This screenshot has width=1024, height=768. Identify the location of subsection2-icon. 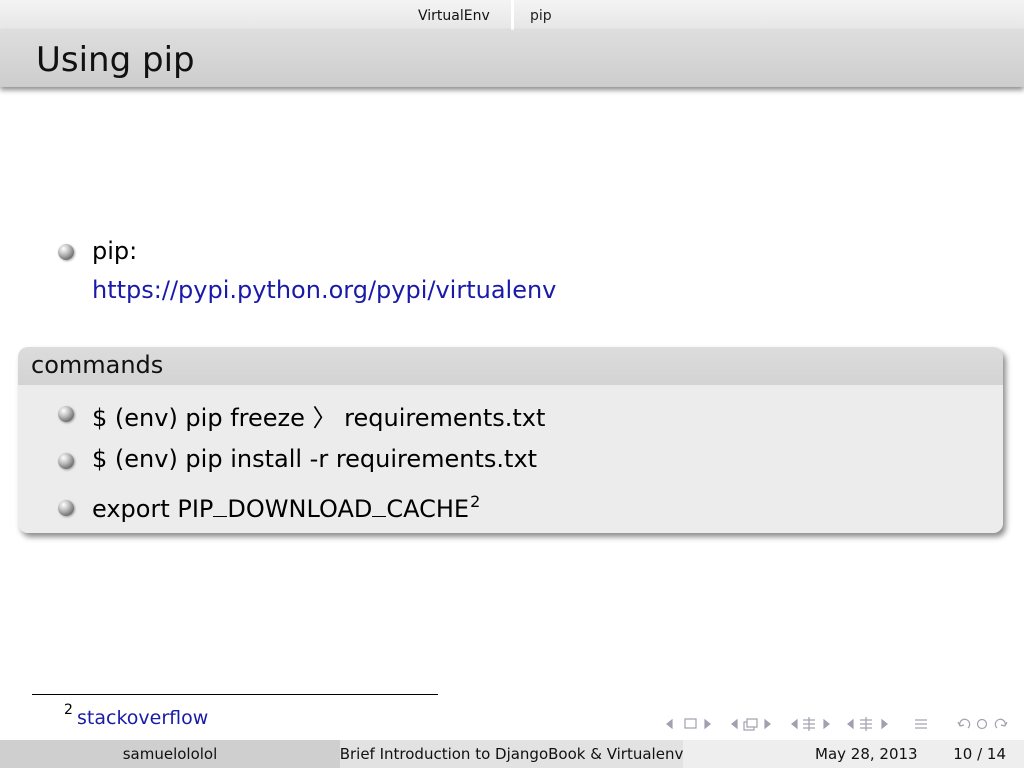
(866, 724).